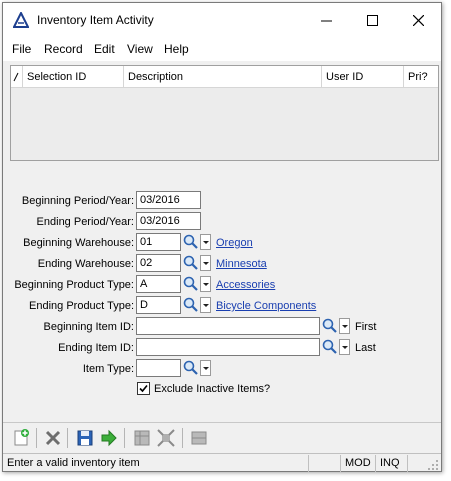 The height and width of the screenshot is (481, 451). I want to click on minimize-icon, so click(326, 20).